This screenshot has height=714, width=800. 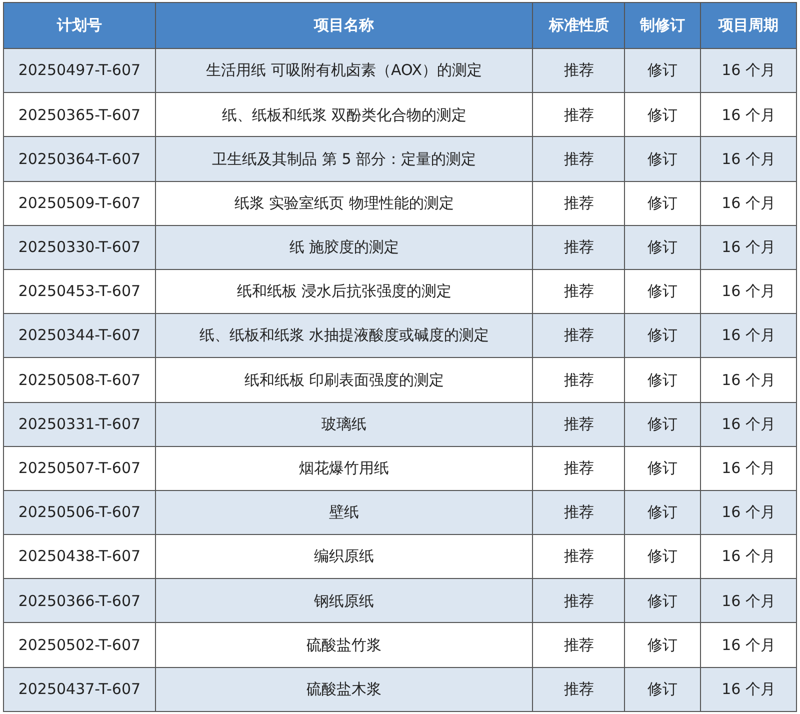 I want to click on table-cell: 钢纸原纸, so click(x=344, y=600).